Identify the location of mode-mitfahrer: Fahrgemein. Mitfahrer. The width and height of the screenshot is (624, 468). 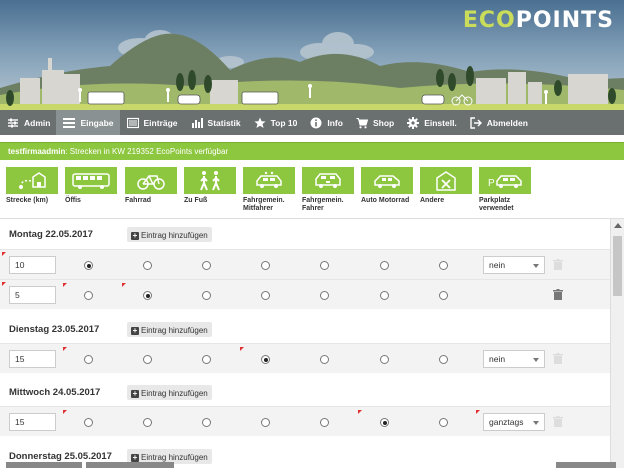
(270, 190).